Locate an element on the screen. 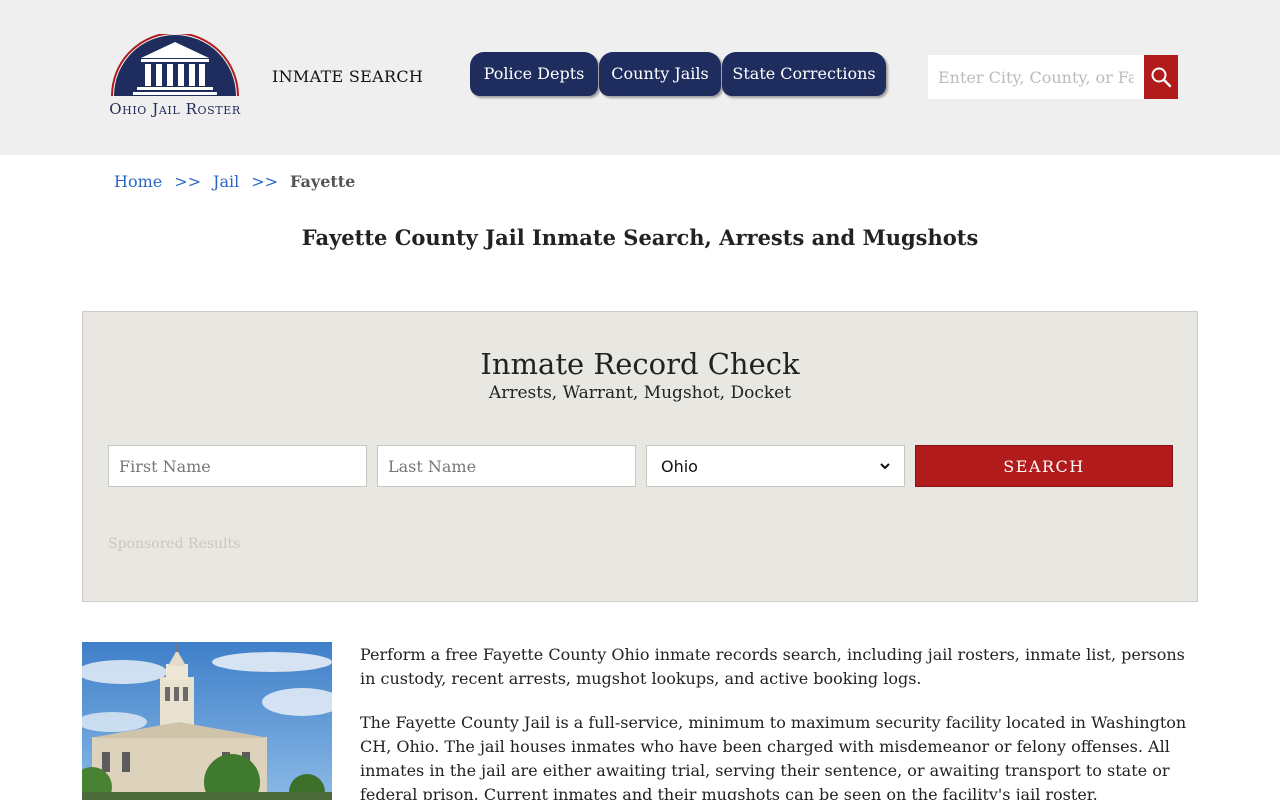 The width and height of the screenshot is (1280, 800). last-name-field is located at coordinates (506, 466).